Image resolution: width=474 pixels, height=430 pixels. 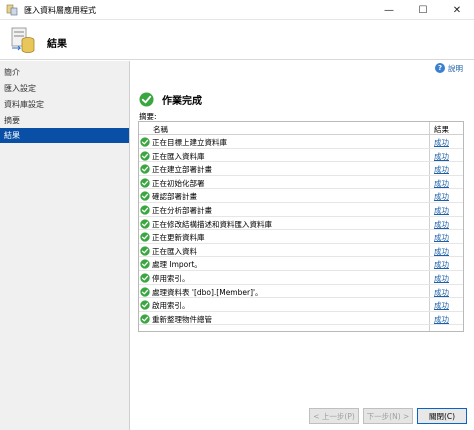 I want to click on next-button: 下一步(N) >, so click(x=388, y=416).